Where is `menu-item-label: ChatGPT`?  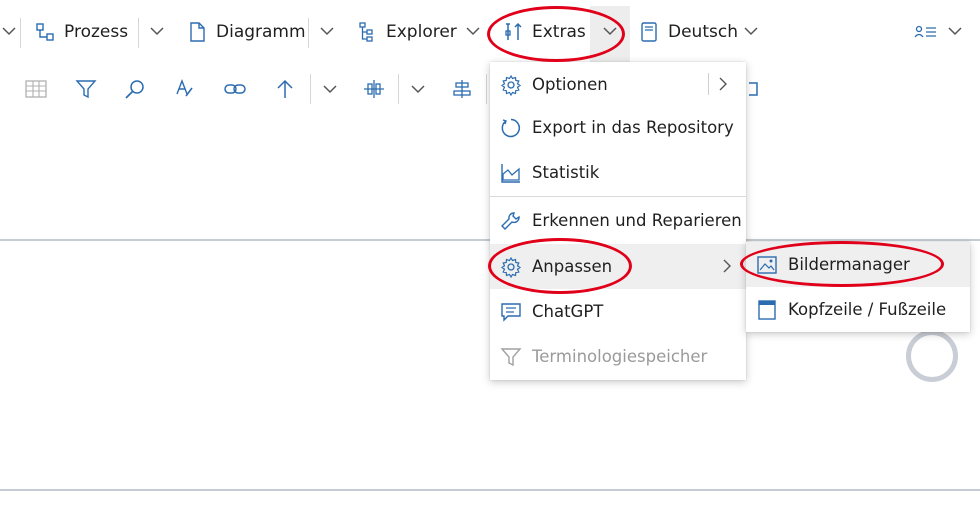 menu-item-label: ChatGPT is located at coordinates (568, 311).